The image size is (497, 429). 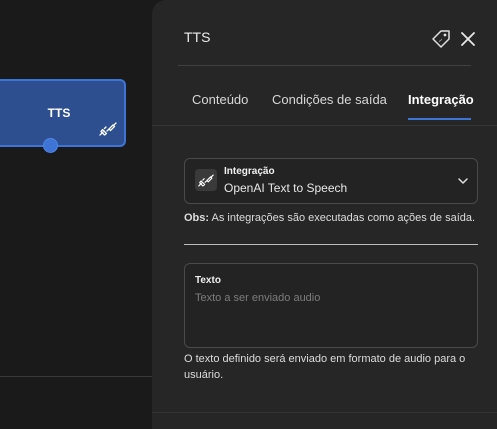 What do you see at coordinates (324, 412) in the screenshot?
I see `bottom-divider` at bounding box center [324, 412].